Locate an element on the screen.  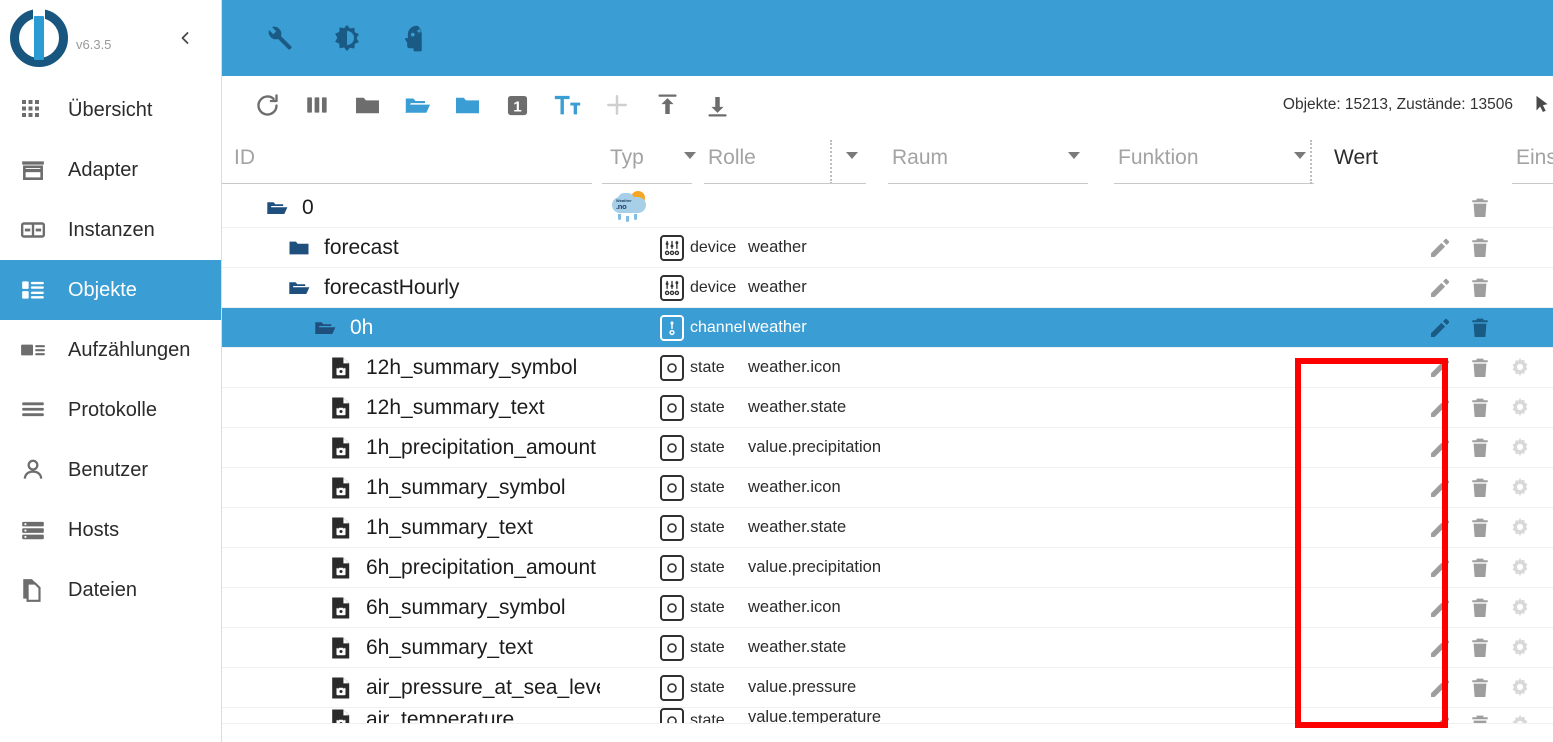
sidebar-item-label: Objekte is located at coordinates (102, 290).